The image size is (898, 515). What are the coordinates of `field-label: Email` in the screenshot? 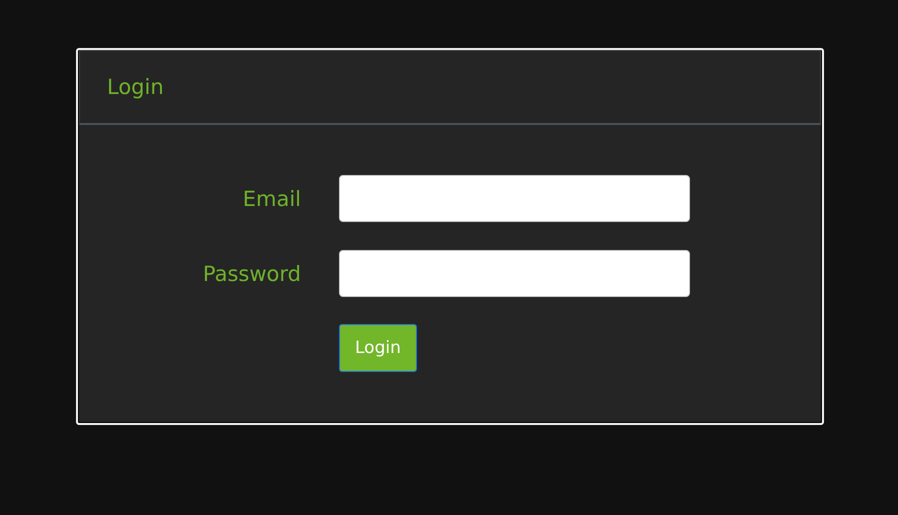 It's located at (271, 198).